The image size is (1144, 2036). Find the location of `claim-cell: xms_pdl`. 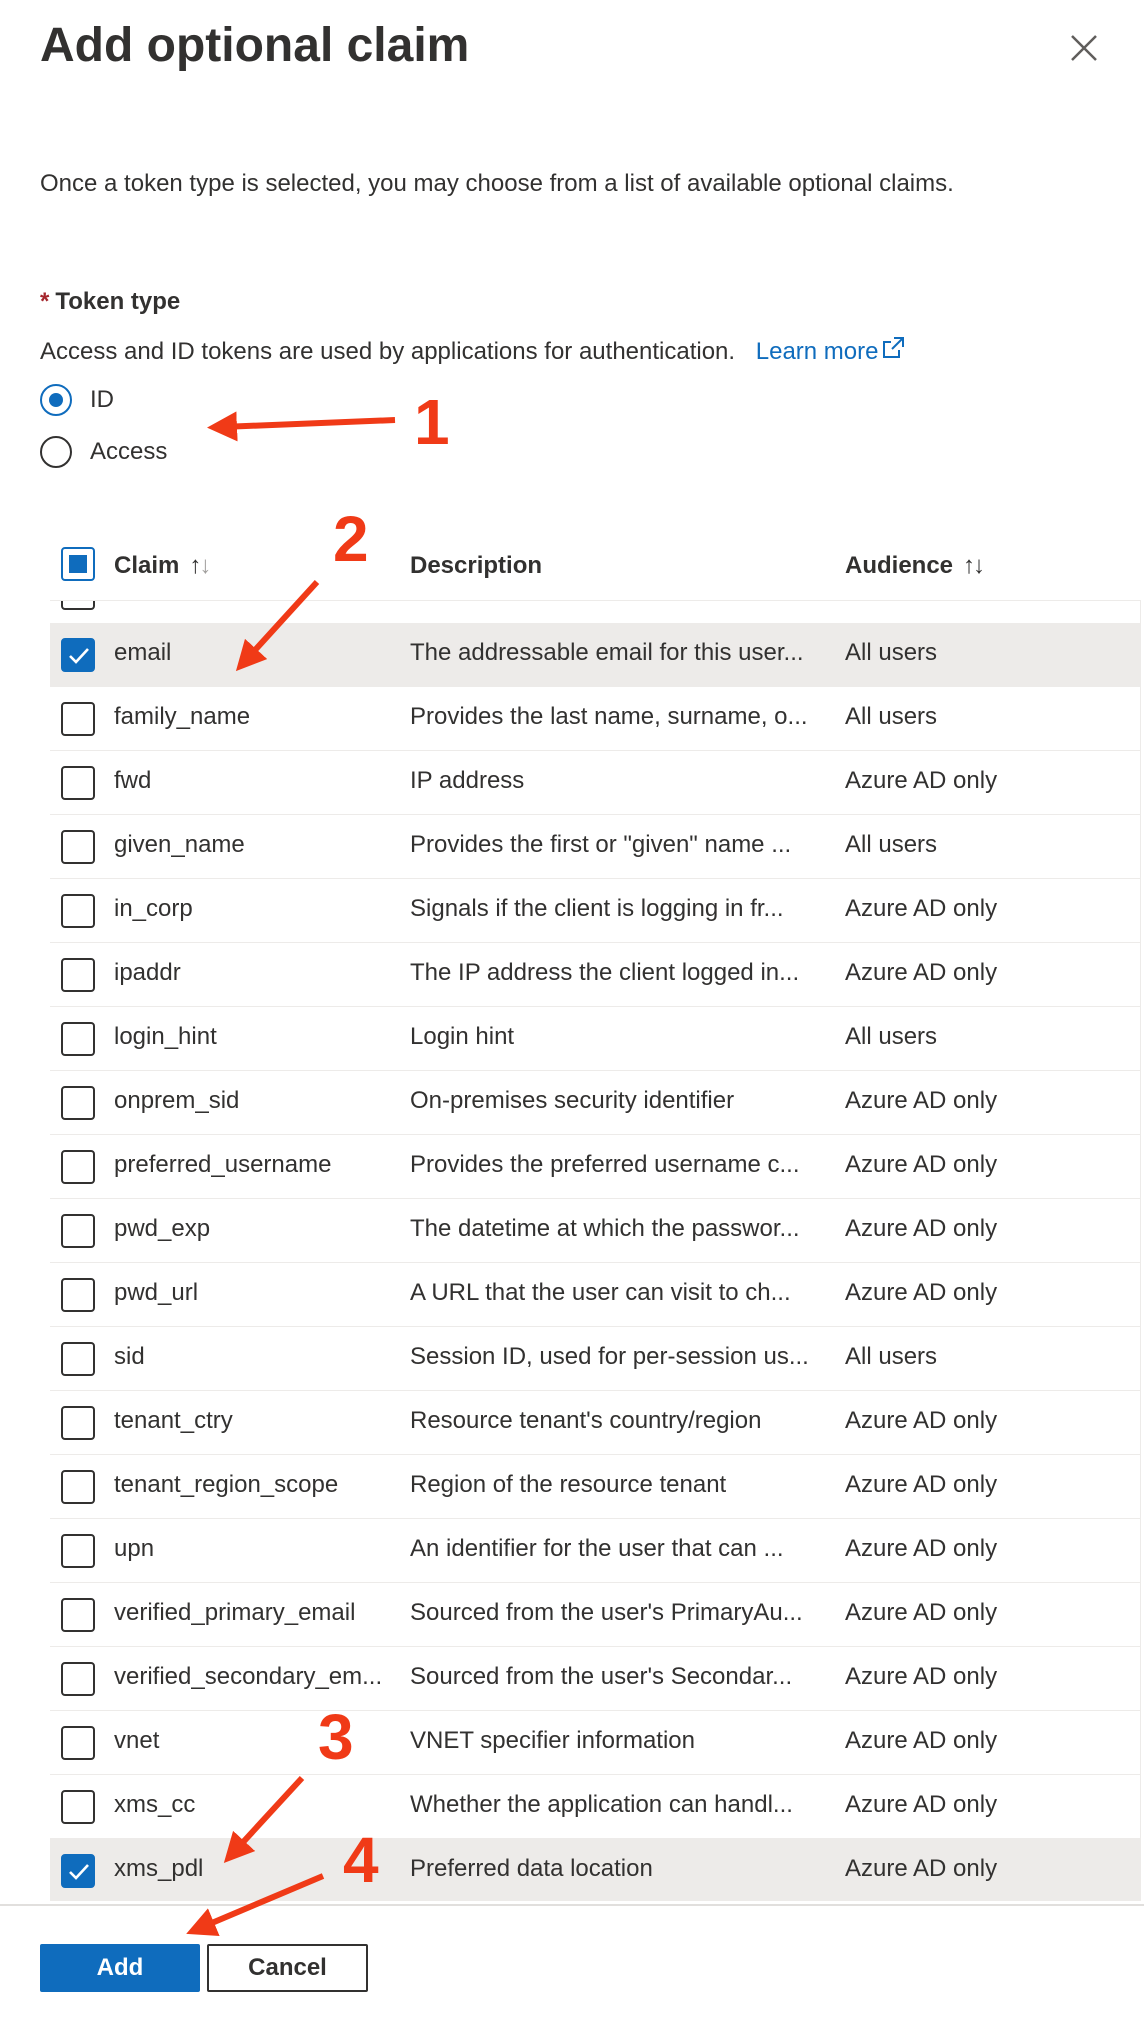

claim-cell: xms_pdl is located at coordinates (159, 1868).